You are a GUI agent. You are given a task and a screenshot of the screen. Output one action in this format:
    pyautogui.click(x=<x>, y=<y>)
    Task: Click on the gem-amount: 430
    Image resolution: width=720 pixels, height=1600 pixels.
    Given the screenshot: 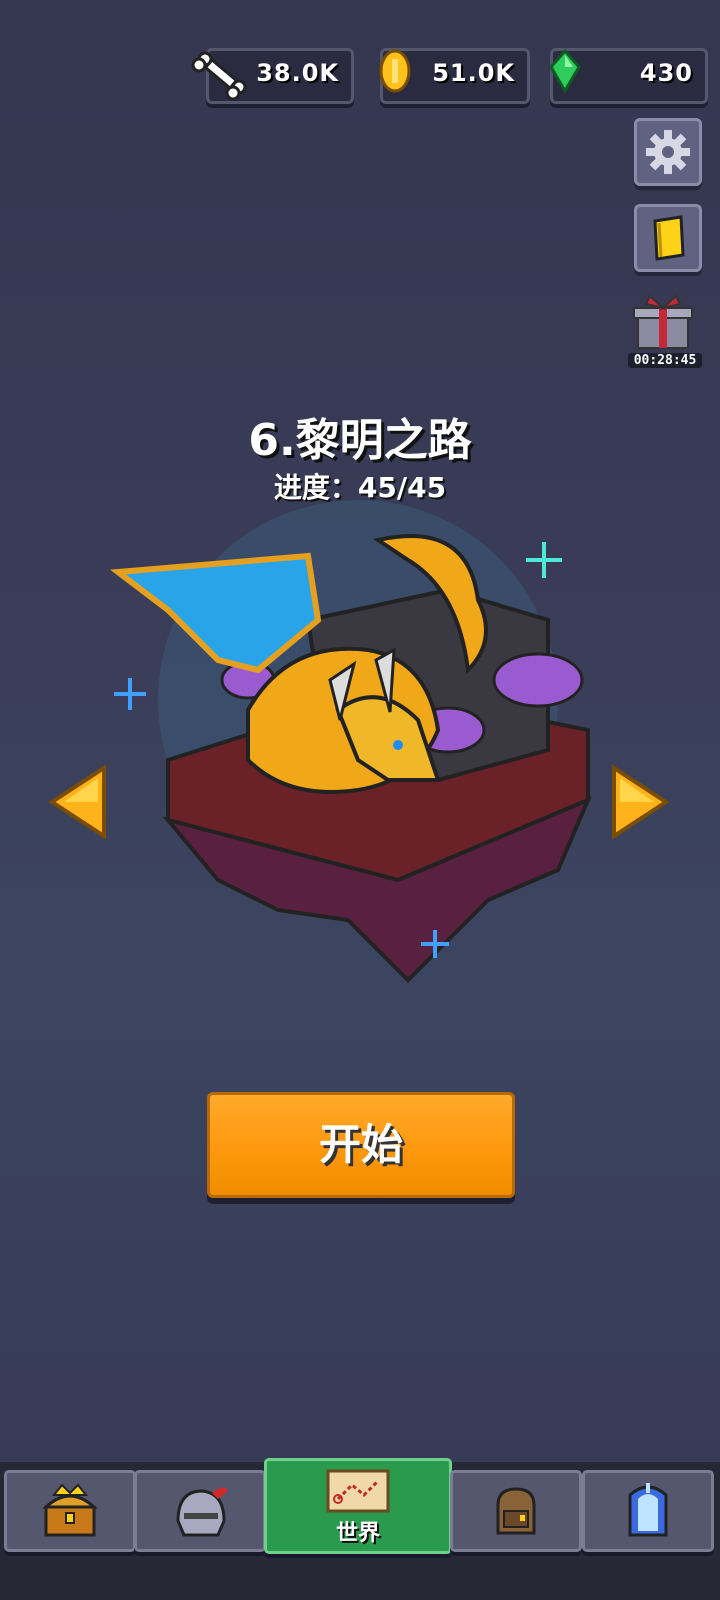 What is the action you would take?
    pyautogui.click(x=666, y=73)
    